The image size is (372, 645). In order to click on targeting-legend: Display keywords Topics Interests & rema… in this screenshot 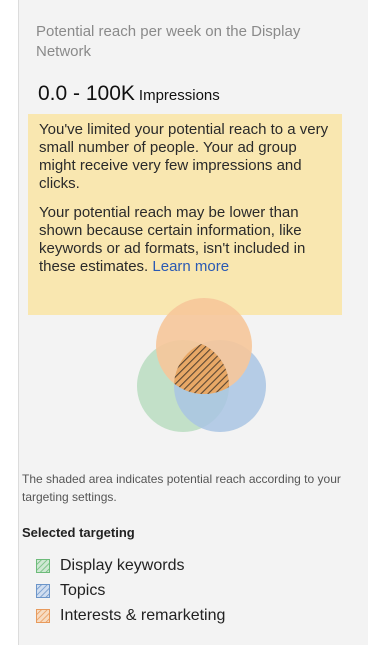, I will do `click(130, 590)`.